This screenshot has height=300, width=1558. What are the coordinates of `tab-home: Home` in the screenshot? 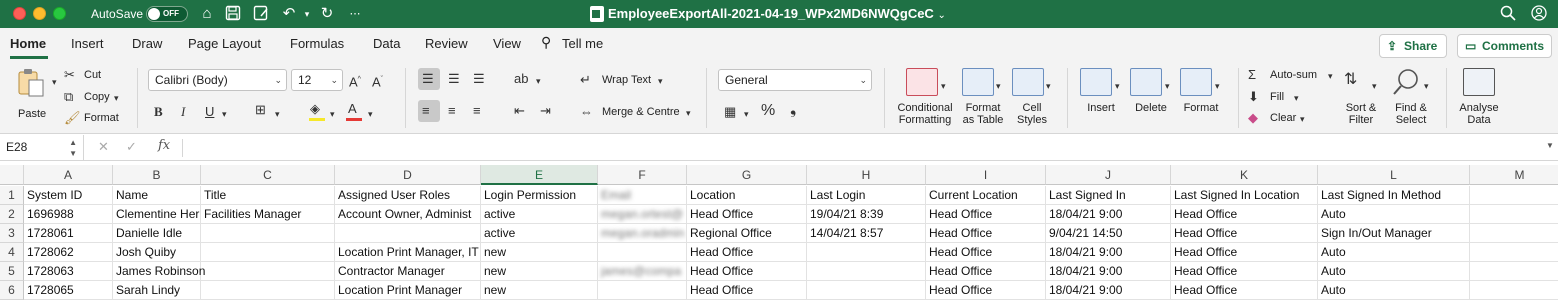 It's located at (28, 43).